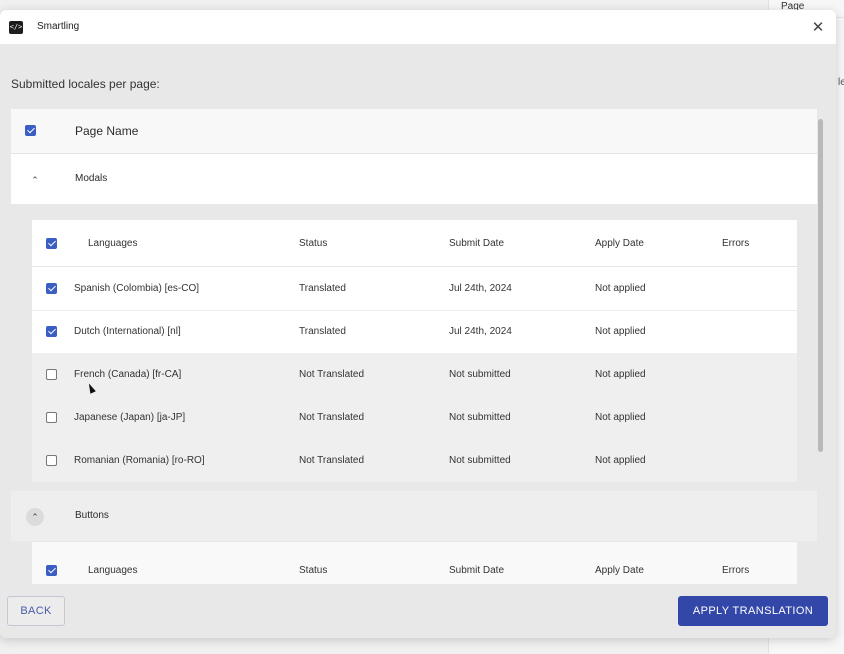  What do you see at coordinates (107, 131) in the screenshot?
I see `page-name-header: Page Name` at bounding box center [107, 131].